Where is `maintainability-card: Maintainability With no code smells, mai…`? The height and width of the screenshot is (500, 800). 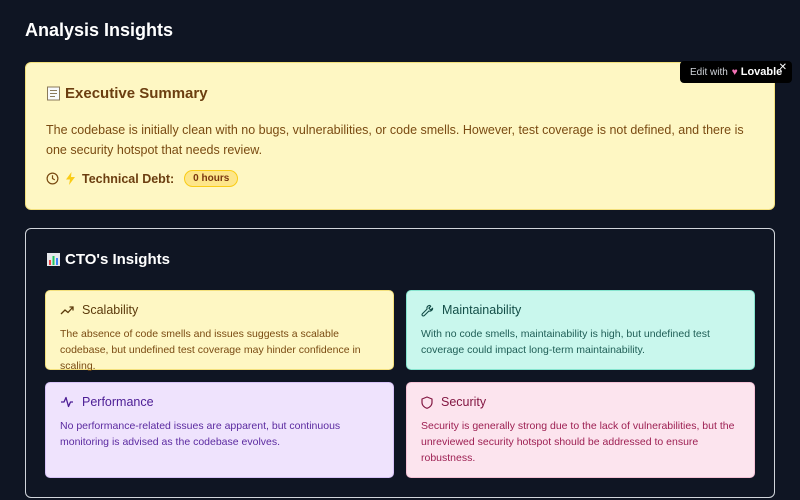 maintainability-card: Maintainability With no code smells, mai… is located at coordinates (580, 330).